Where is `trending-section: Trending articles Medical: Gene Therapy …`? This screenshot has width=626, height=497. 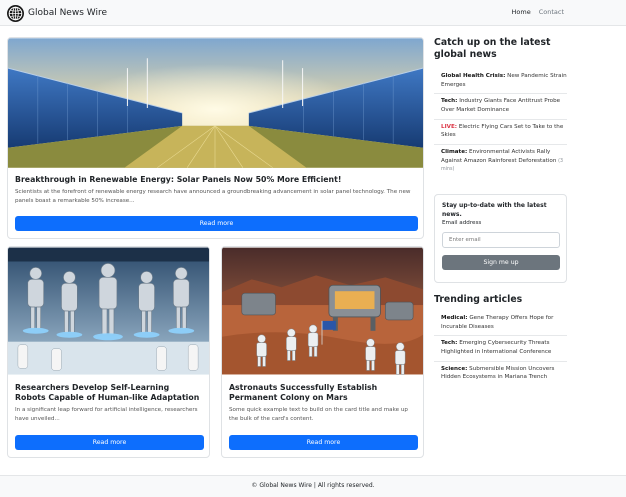 trending-section: Trending articles Medical: Gene Therapy … is located at coordinates (500, 340).